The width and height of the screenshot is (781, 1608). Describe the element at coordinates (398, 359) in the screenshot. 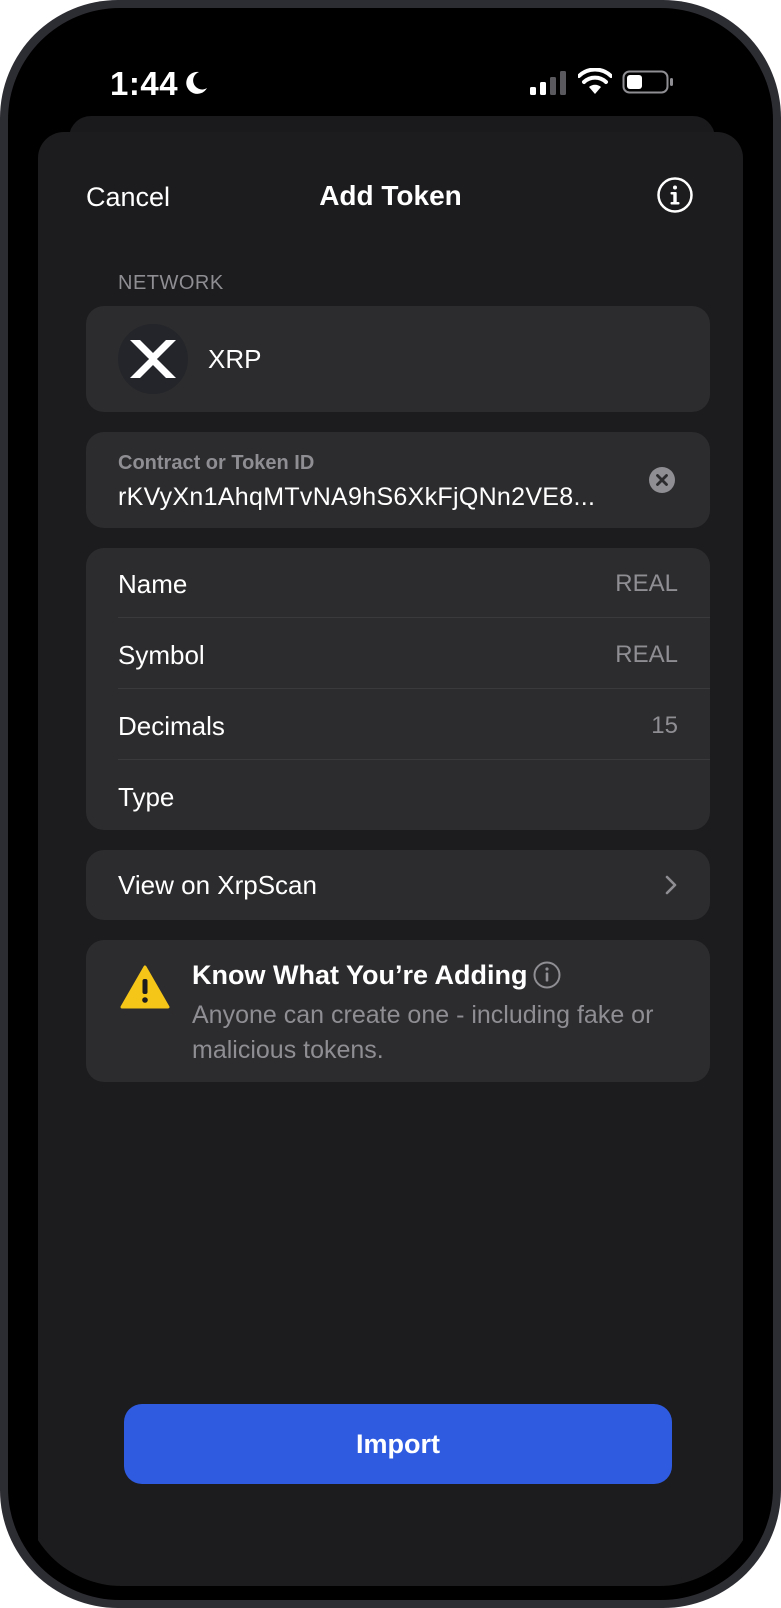

I see `network-selector: XRP` at that location.